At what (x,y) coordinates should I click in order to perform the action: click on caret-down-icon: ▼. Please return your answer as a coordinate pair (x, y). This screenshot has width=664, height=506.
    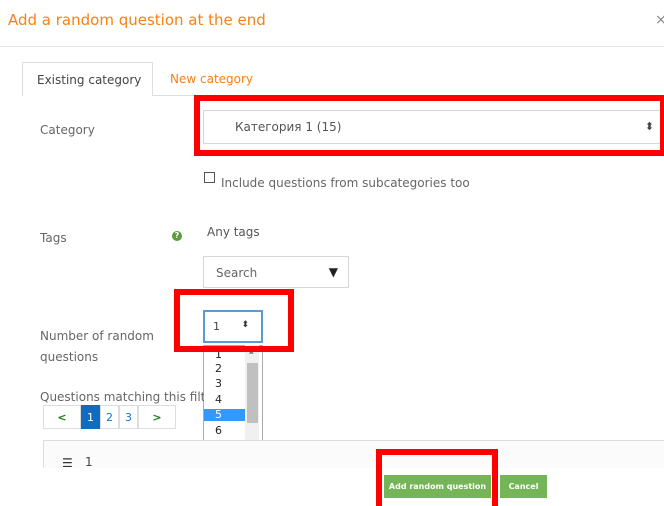
    Looking at the image, I should click on (333, 272).